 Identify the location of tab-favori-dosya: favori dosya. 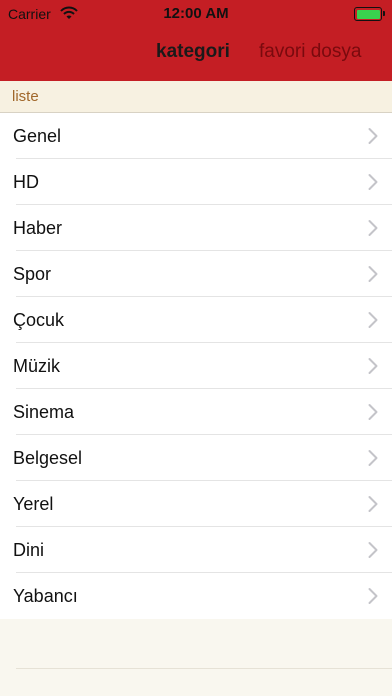
(310, 52).